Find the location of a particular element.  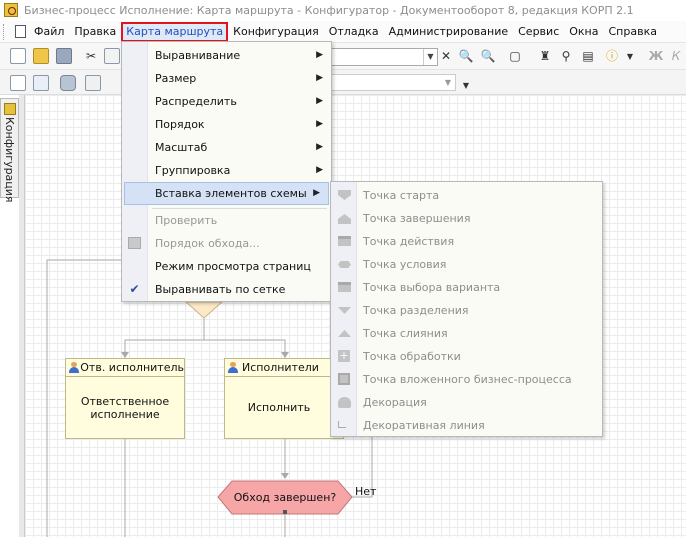

menu-item-label: Выравнивание is located at coordinates (198, 55).